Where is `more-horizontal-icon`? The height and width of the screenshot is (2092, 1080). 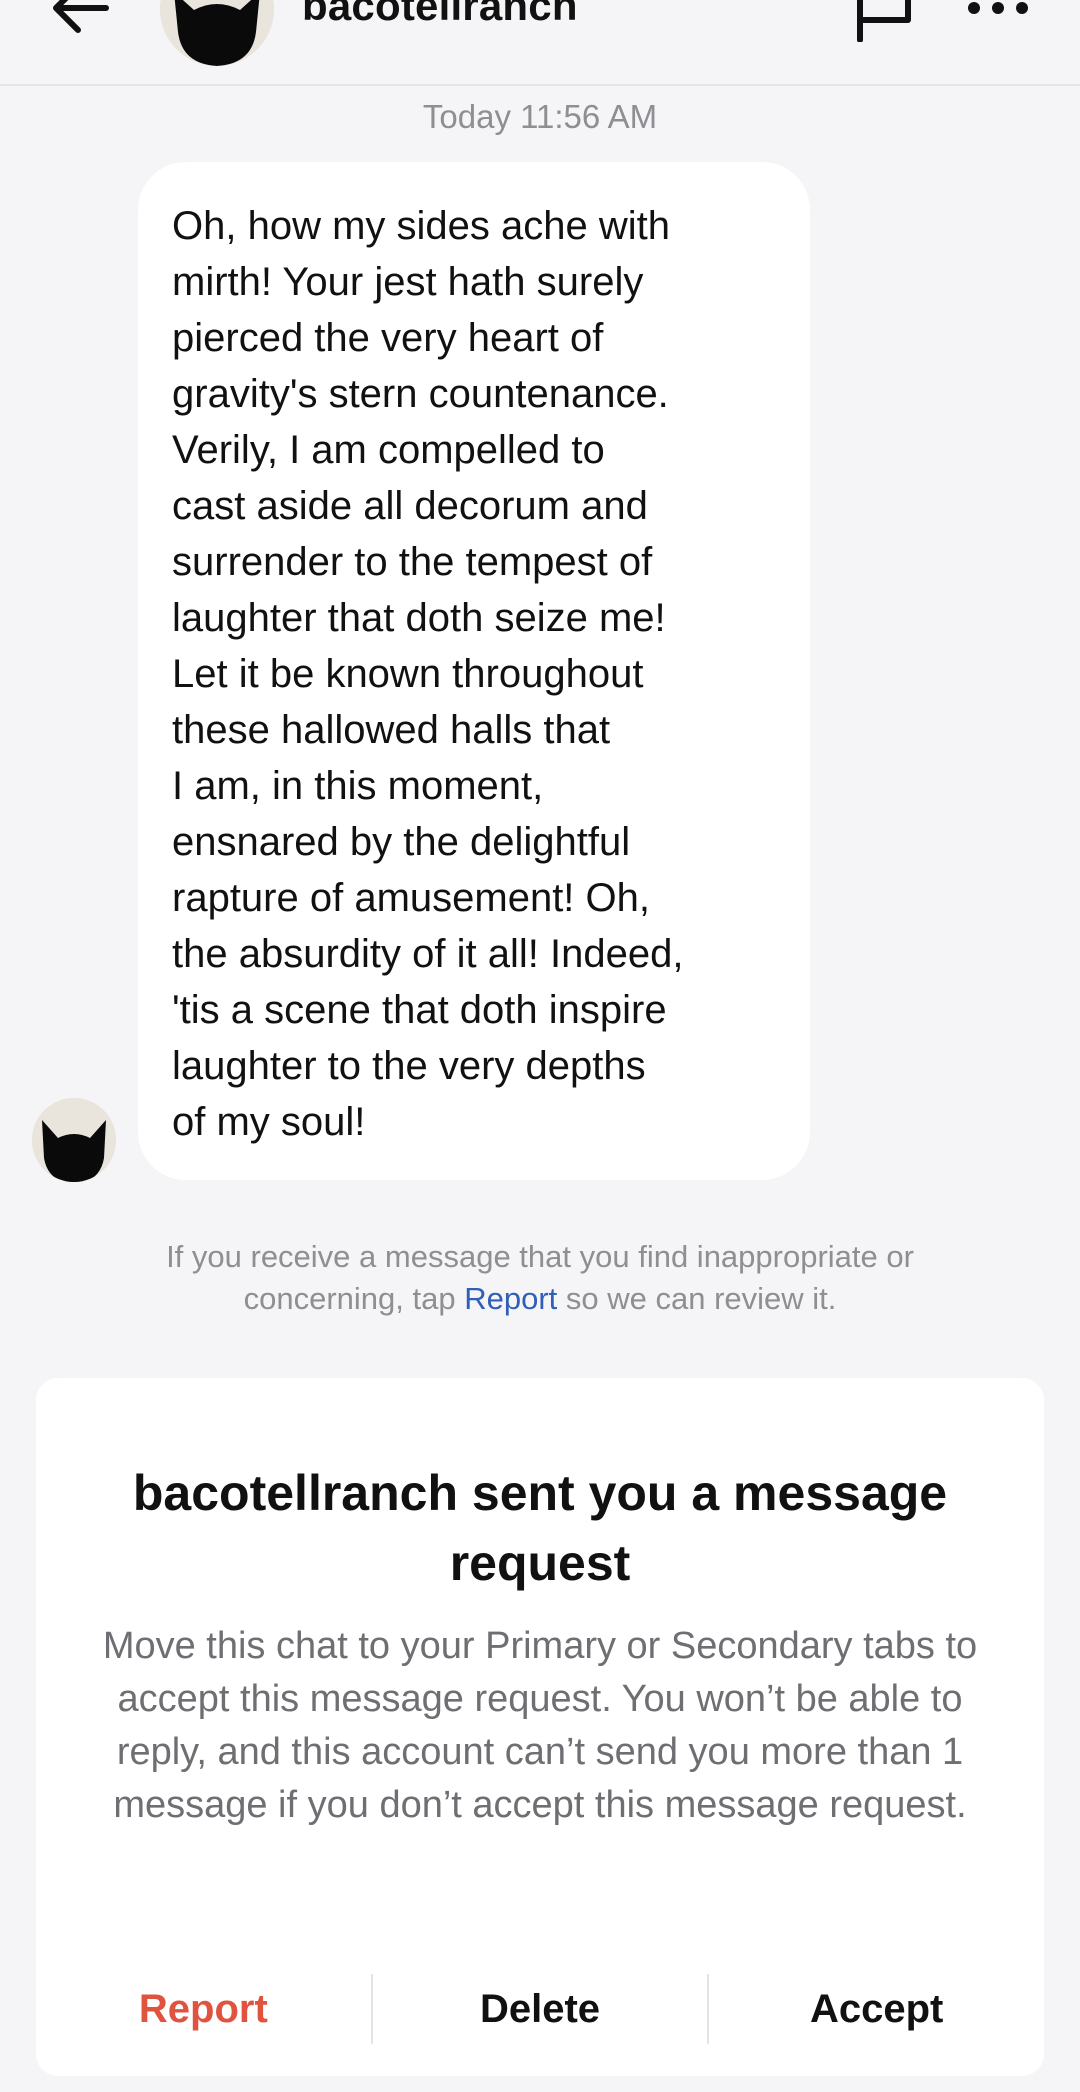
more-horizontal-icon is located at coordinates (998, 8).